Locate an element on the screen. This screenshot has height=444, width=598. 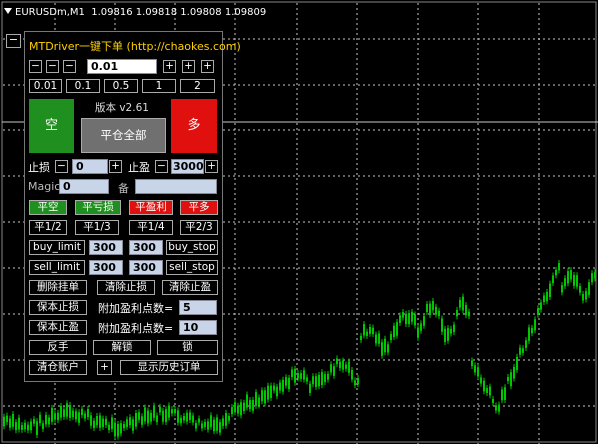
take-profit-input: 3000 is located at coordinates (187, 166).